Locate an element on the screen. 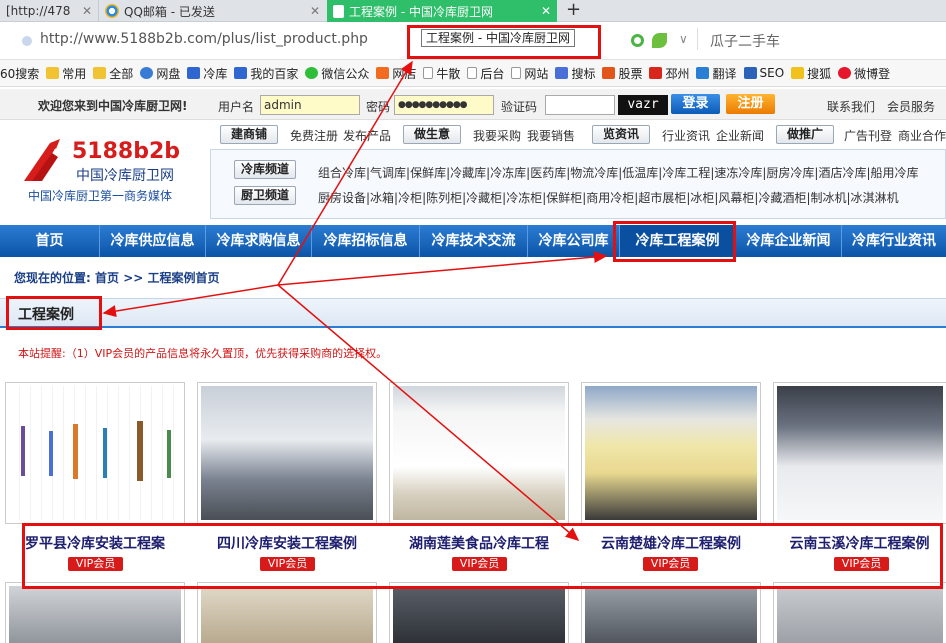 The image size is (946, 643). arrow-to-tooltip is located at coordinates (345, 173).